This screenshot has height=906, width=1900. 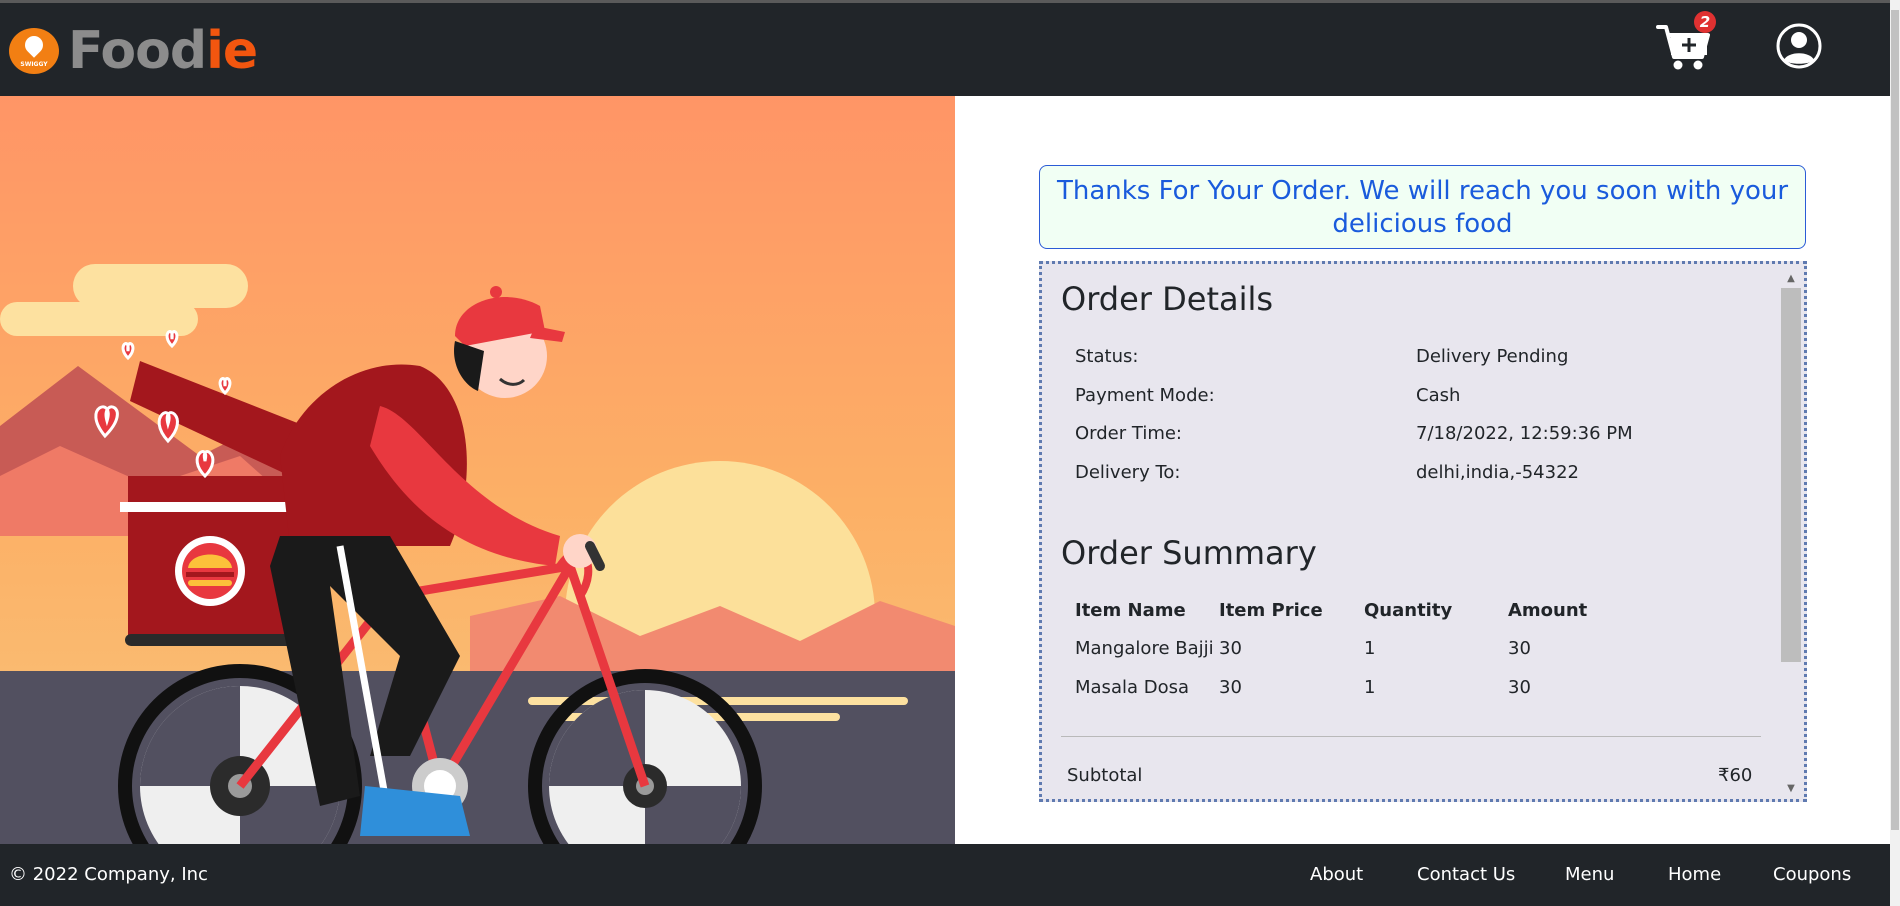 I want to click on footer-link-about: About, so click(x=1336, y=874).